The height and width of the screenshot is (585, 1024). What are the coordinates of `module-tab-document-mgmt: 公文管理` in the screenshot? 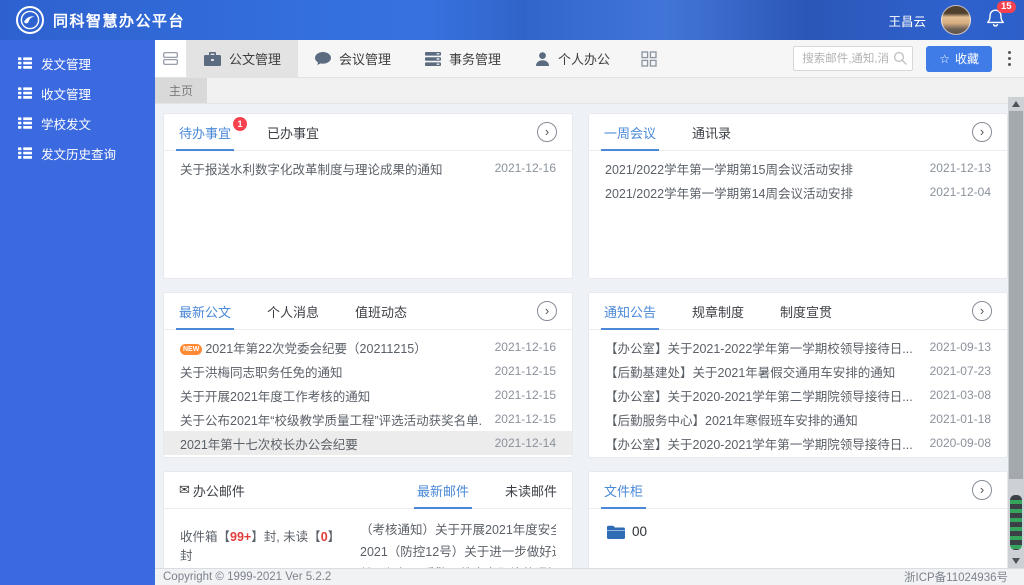 It's located at (243, 58).